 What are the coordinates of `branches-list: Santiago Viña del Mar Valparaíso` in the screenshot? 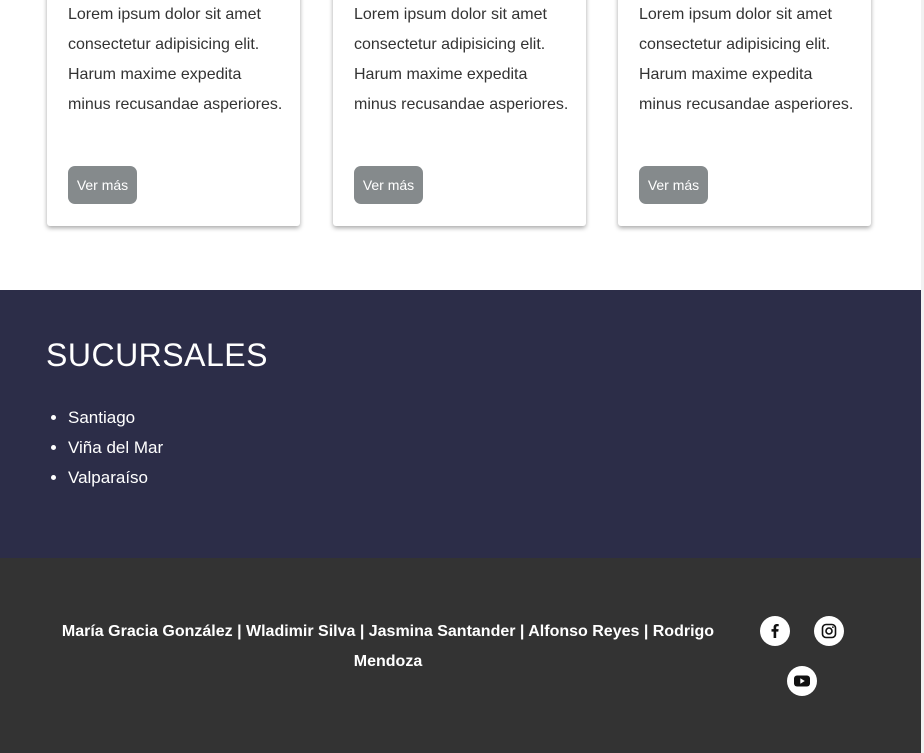 It's located at (104, 448).